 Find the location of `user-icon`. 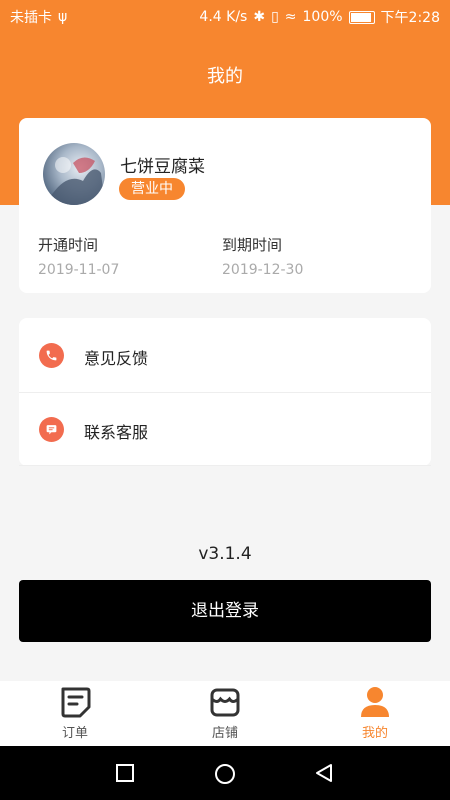

user-icon is located at coordinates (375, 702).